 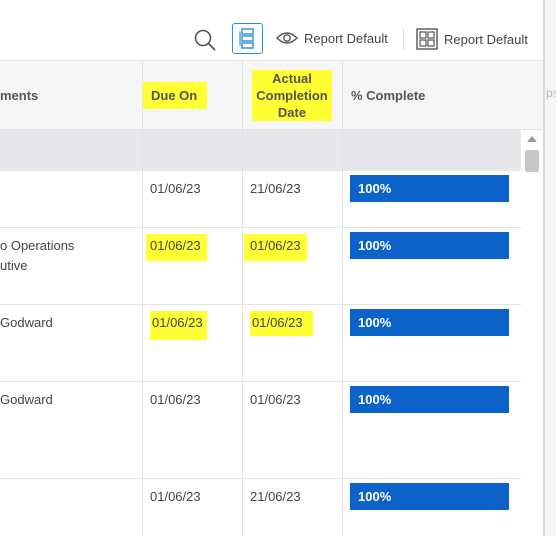 I want to click on column-header-comments-label: ments, so click(x=19, y=95).